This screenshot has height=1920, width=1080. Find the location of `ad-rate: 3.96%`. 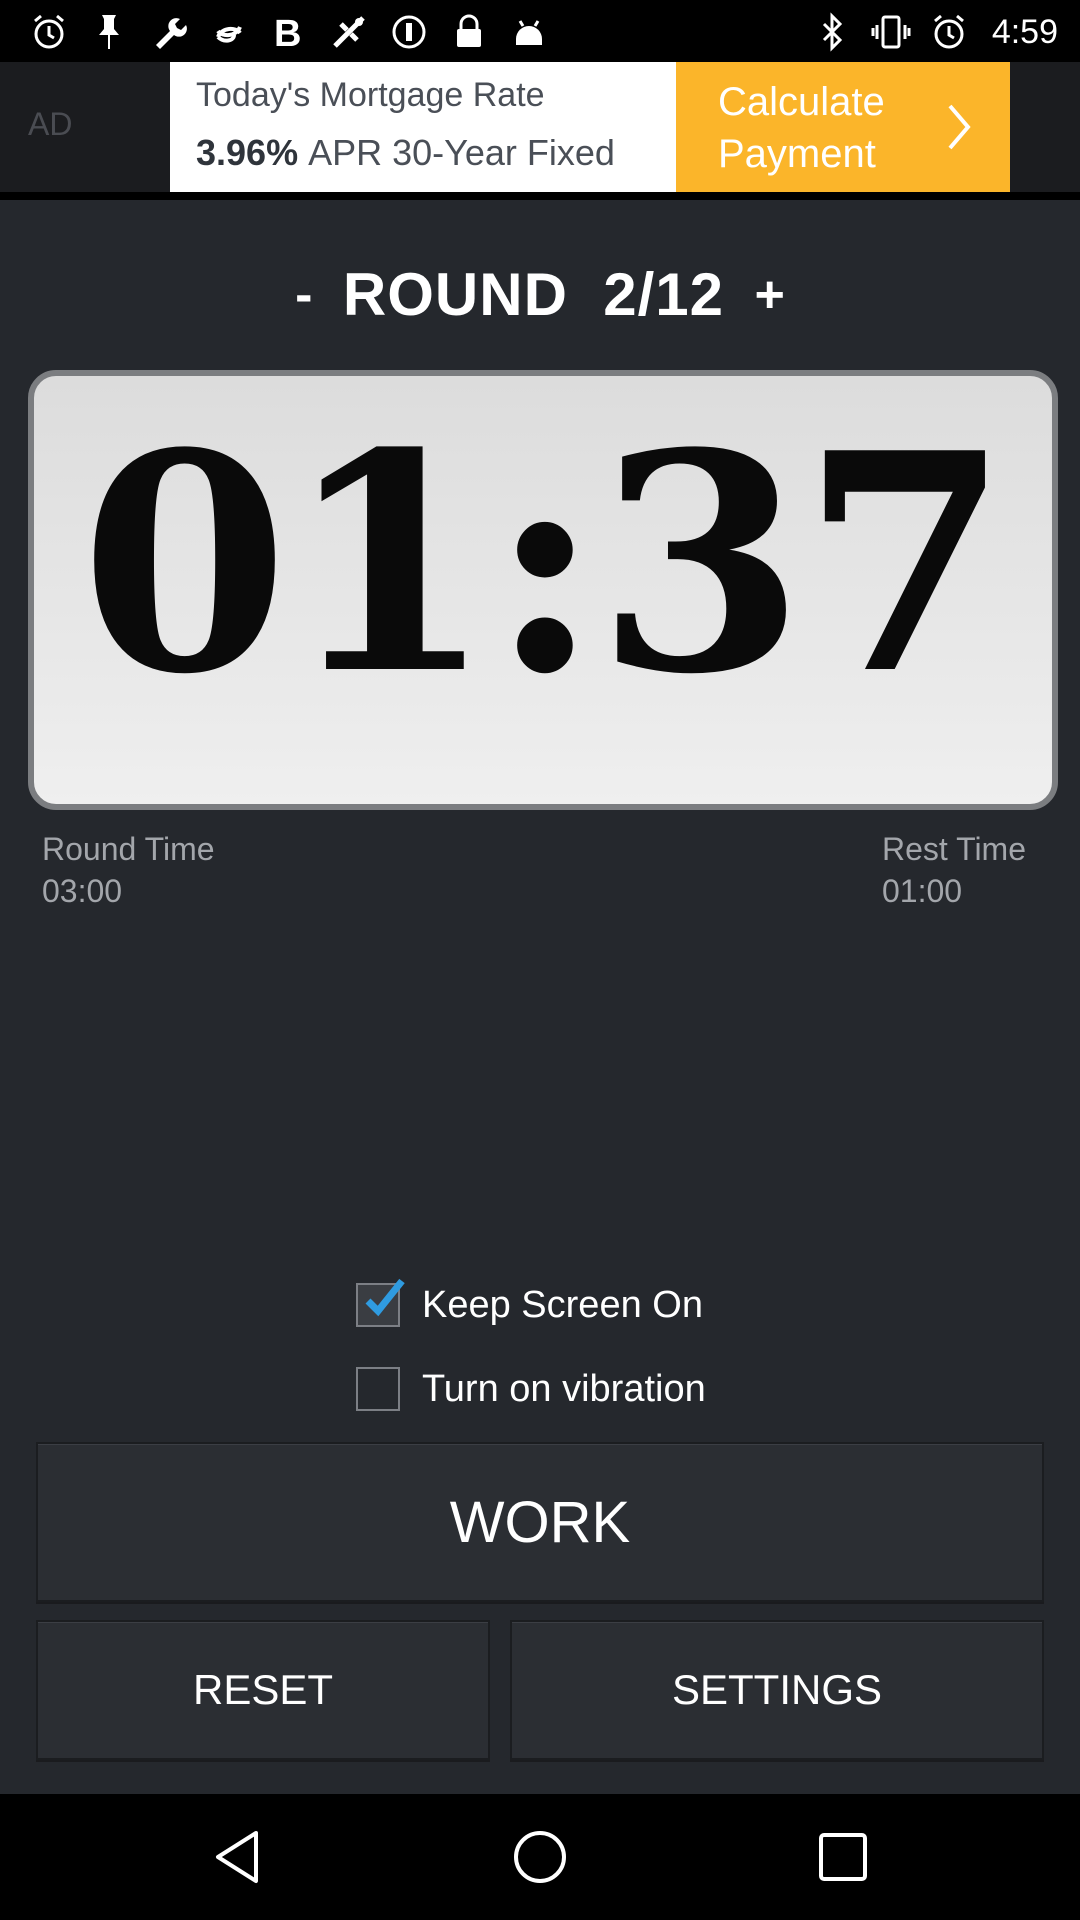

ad-rate: 3.96% is located at coordinates (247, 152).